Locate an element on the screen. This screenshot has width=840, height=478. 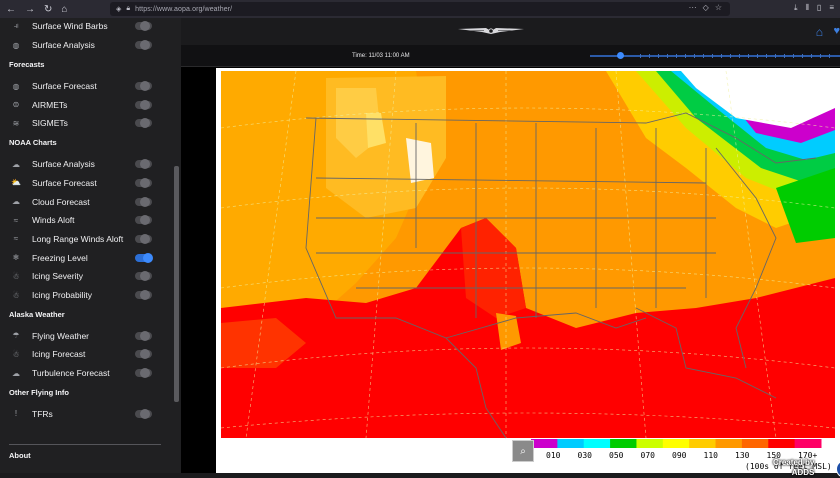
timeline-thumb is located at coordinates (620, 55).